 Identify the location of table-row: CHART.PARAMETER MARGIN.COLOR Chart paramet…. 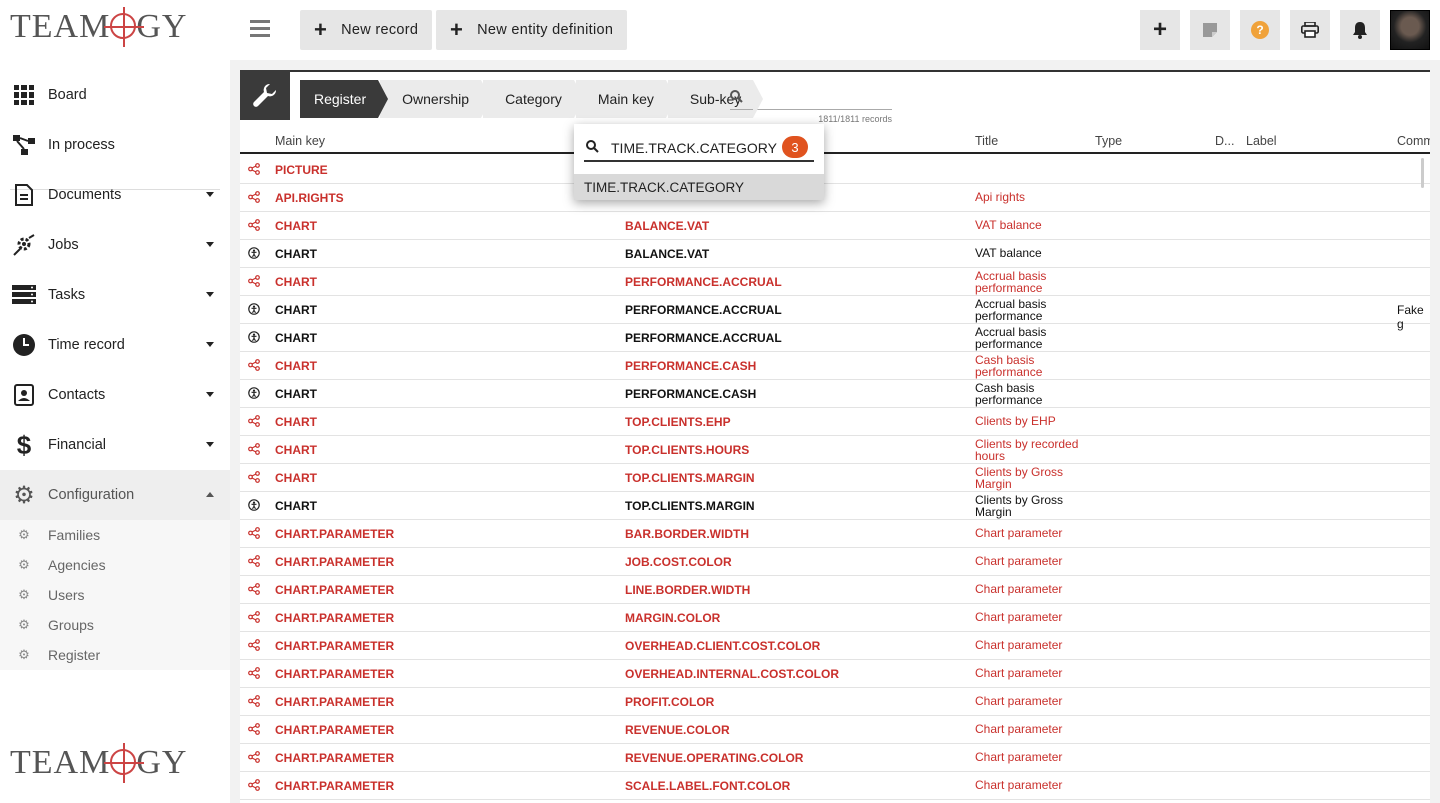
(835, 618).